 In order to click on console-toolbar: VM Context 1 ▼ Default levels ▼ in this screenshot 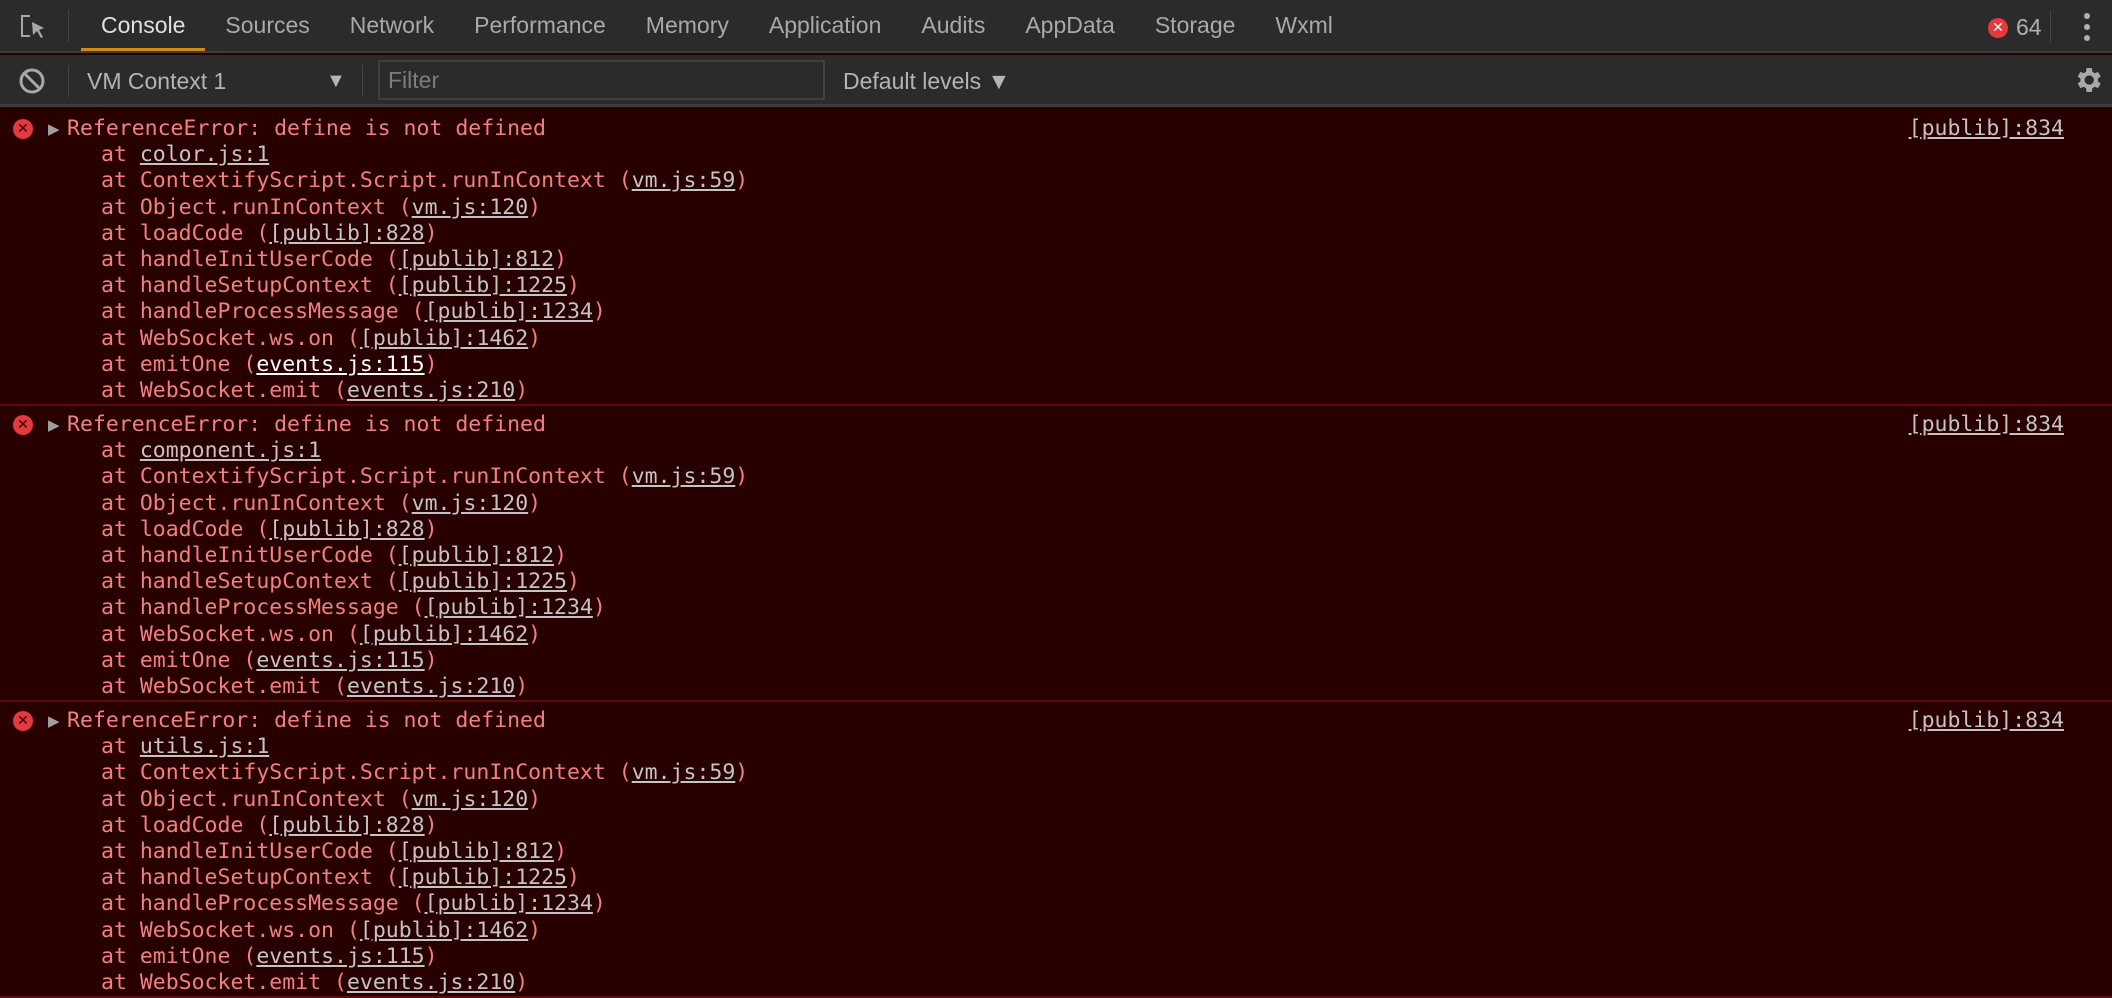, I will do `click(1056, 81)`.